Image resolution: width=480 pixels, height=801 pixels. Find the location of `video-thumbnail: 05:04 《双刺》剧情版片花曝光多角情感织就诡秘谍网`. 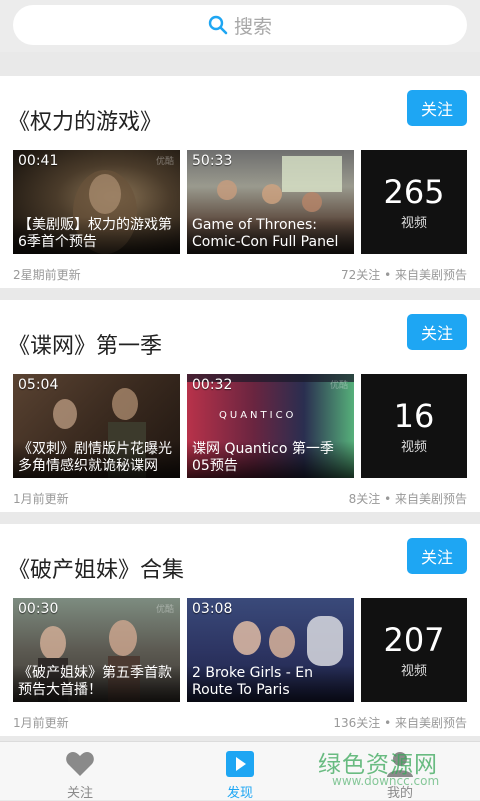

video-thumbnail: 05:04 《双刺》剧情版片花曝光多角情感织就诡秘谍网 is located at coordinates (96, 426).